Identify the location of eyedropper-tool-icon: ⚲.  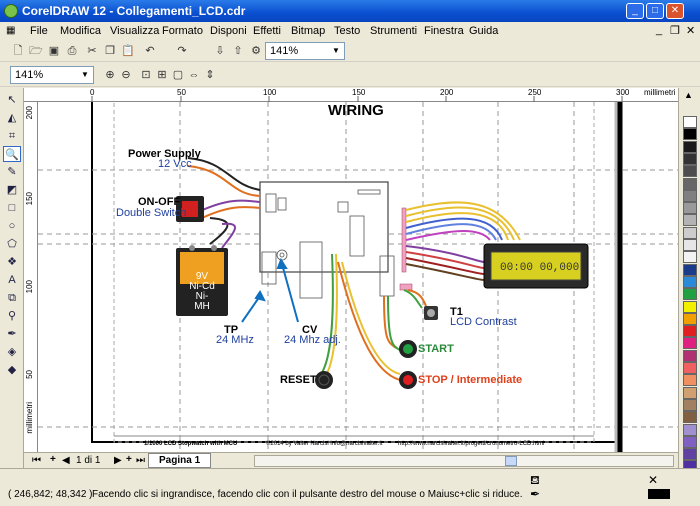
(12, 316).